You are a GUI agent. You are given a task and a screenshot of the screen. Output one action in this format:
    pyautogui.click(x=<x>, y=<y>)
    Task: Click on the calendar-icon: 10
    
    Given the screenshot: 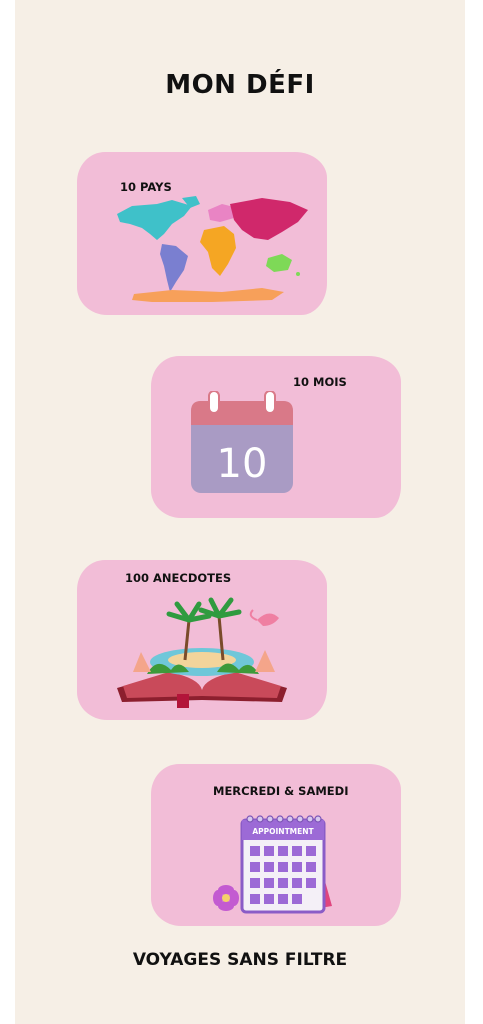 What is the action you would take?
    pyautogui.click(x=242, y=442)
    